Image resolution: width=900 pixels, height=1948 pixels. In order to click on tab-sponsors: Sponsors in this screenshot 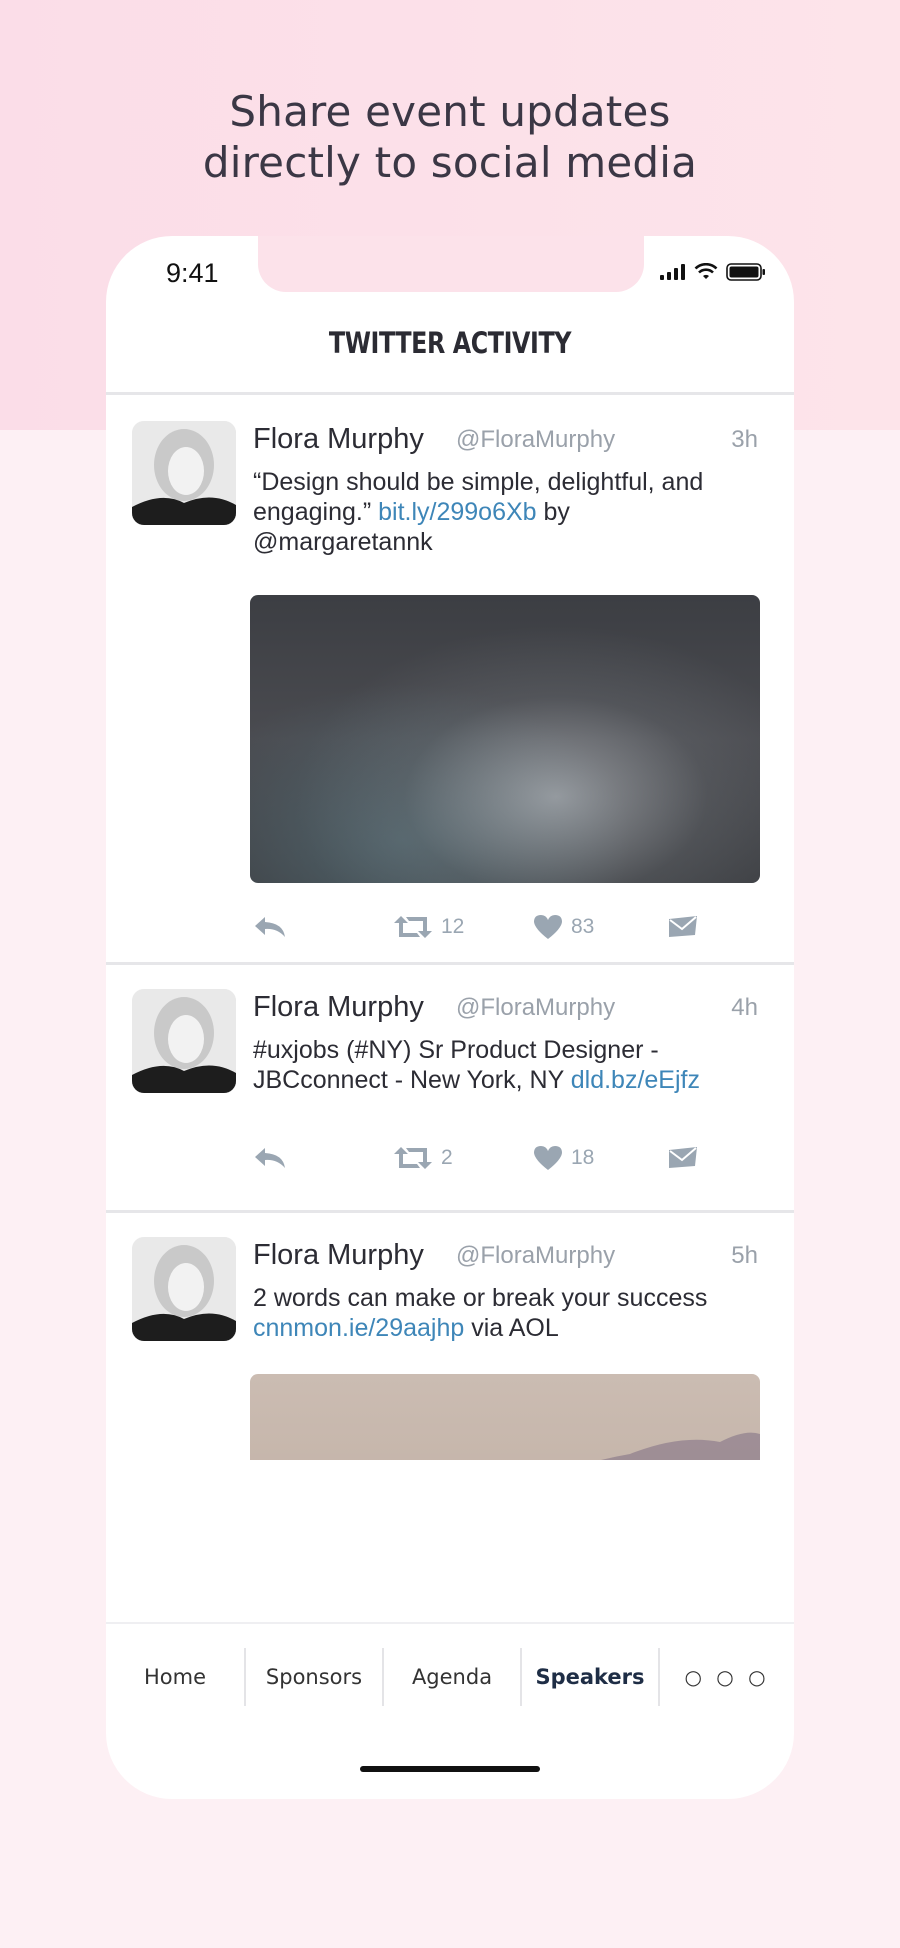, I will do `click(314, 1677)`.